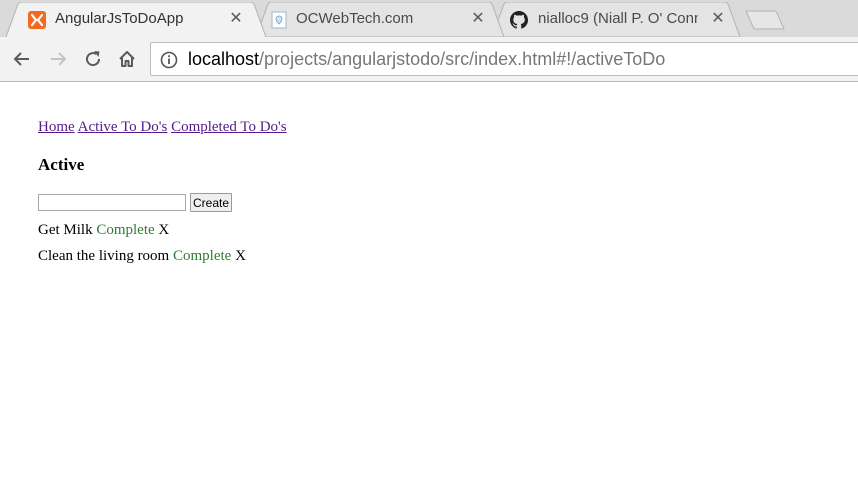 The height and width of the screenshot is (496, 858). Describe the element at coordinates (37, 20) in the screenshot. I see `xampp-icon` at that location.